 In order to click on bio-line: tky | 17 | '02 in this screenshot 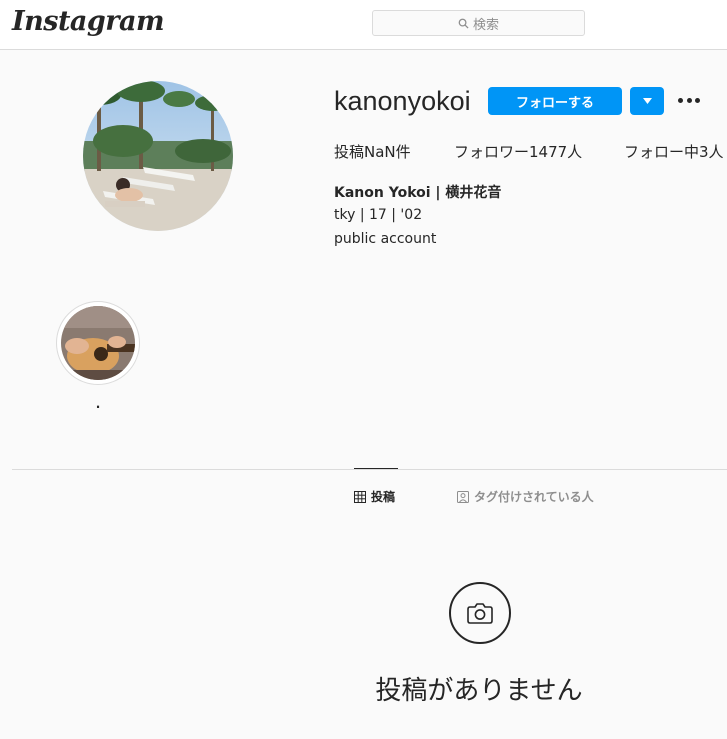, I will do `click(378, 215)`.